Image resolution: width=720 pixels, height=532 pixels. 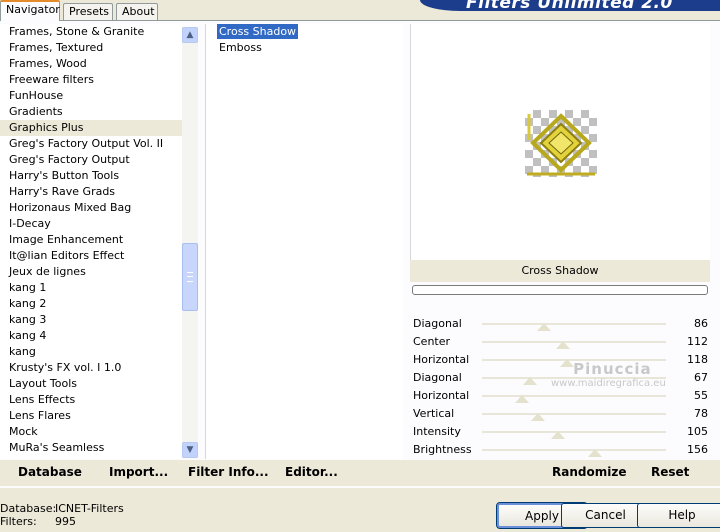 I want to click on category-item: Greg's Factory Output Vol. II, so click(x=91, y=144).